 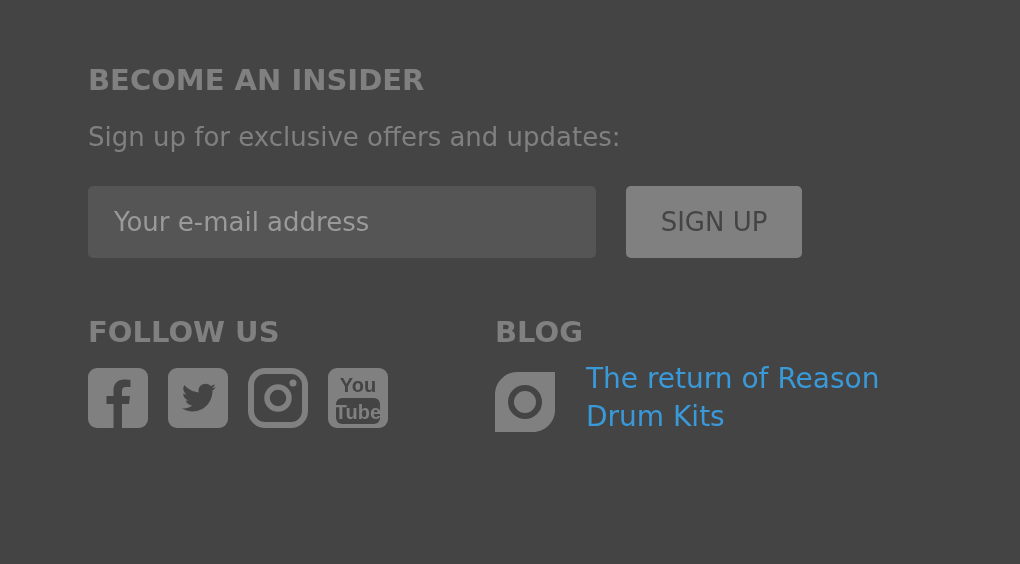 I want to click on section-heading: FOLLOW US, so click(x=184, y=332).